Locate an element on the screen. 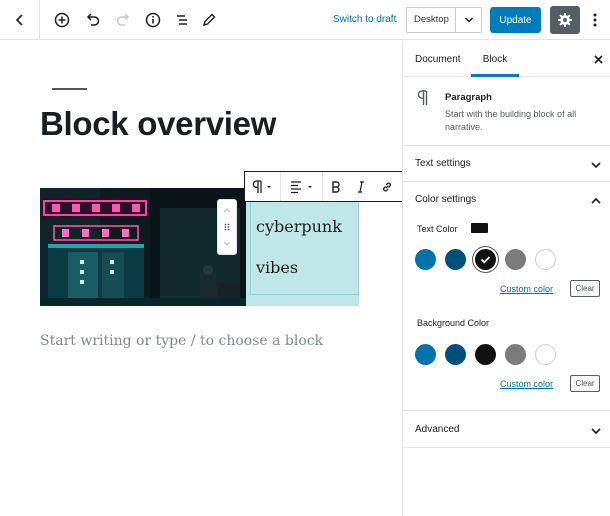 The image size is (610, 516). vertical-ellipsis-icon is located at coordinates (595, 20).